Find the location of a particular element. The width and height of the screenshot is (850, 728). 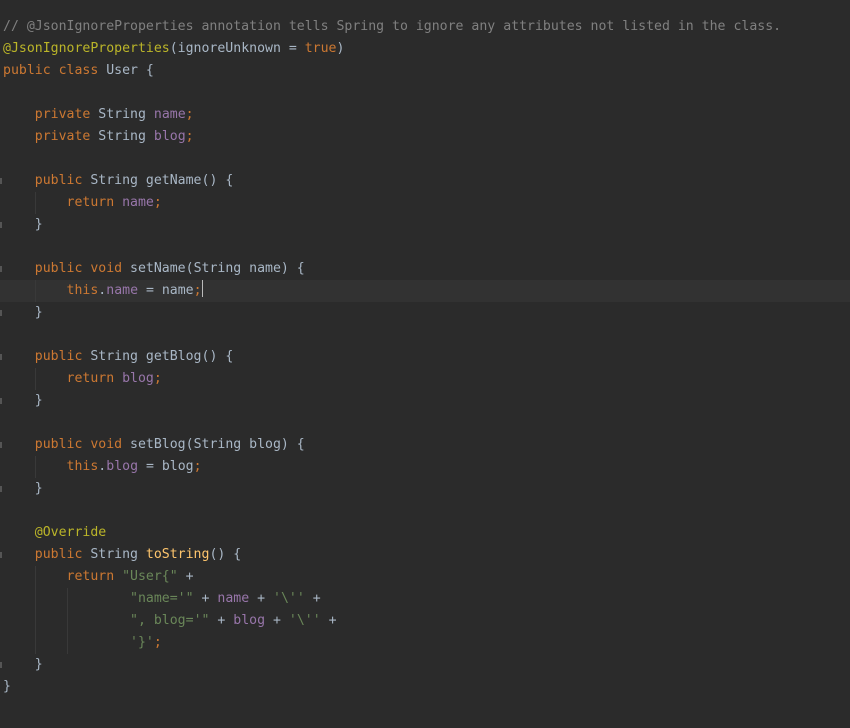

code-line: private String name; is located at coordinates (425, 115).